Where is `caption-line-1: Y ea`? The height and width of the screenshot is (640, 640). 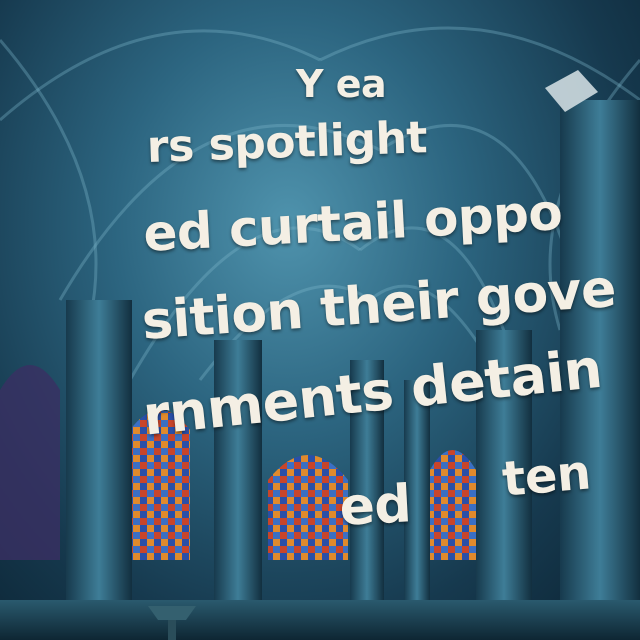
caption-line-1: Y ea is located at coordinates (341, 84).